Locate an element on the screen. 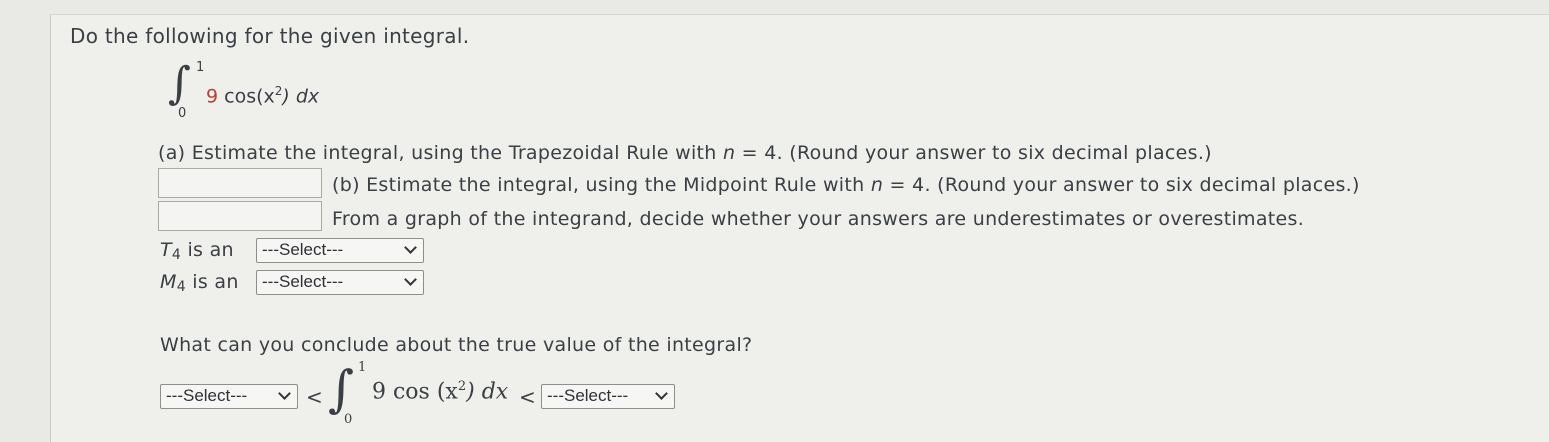 This screenshot has height=442, width=1549. integrand: 9 cos (x2) dx is located at coordinates (440, 391).